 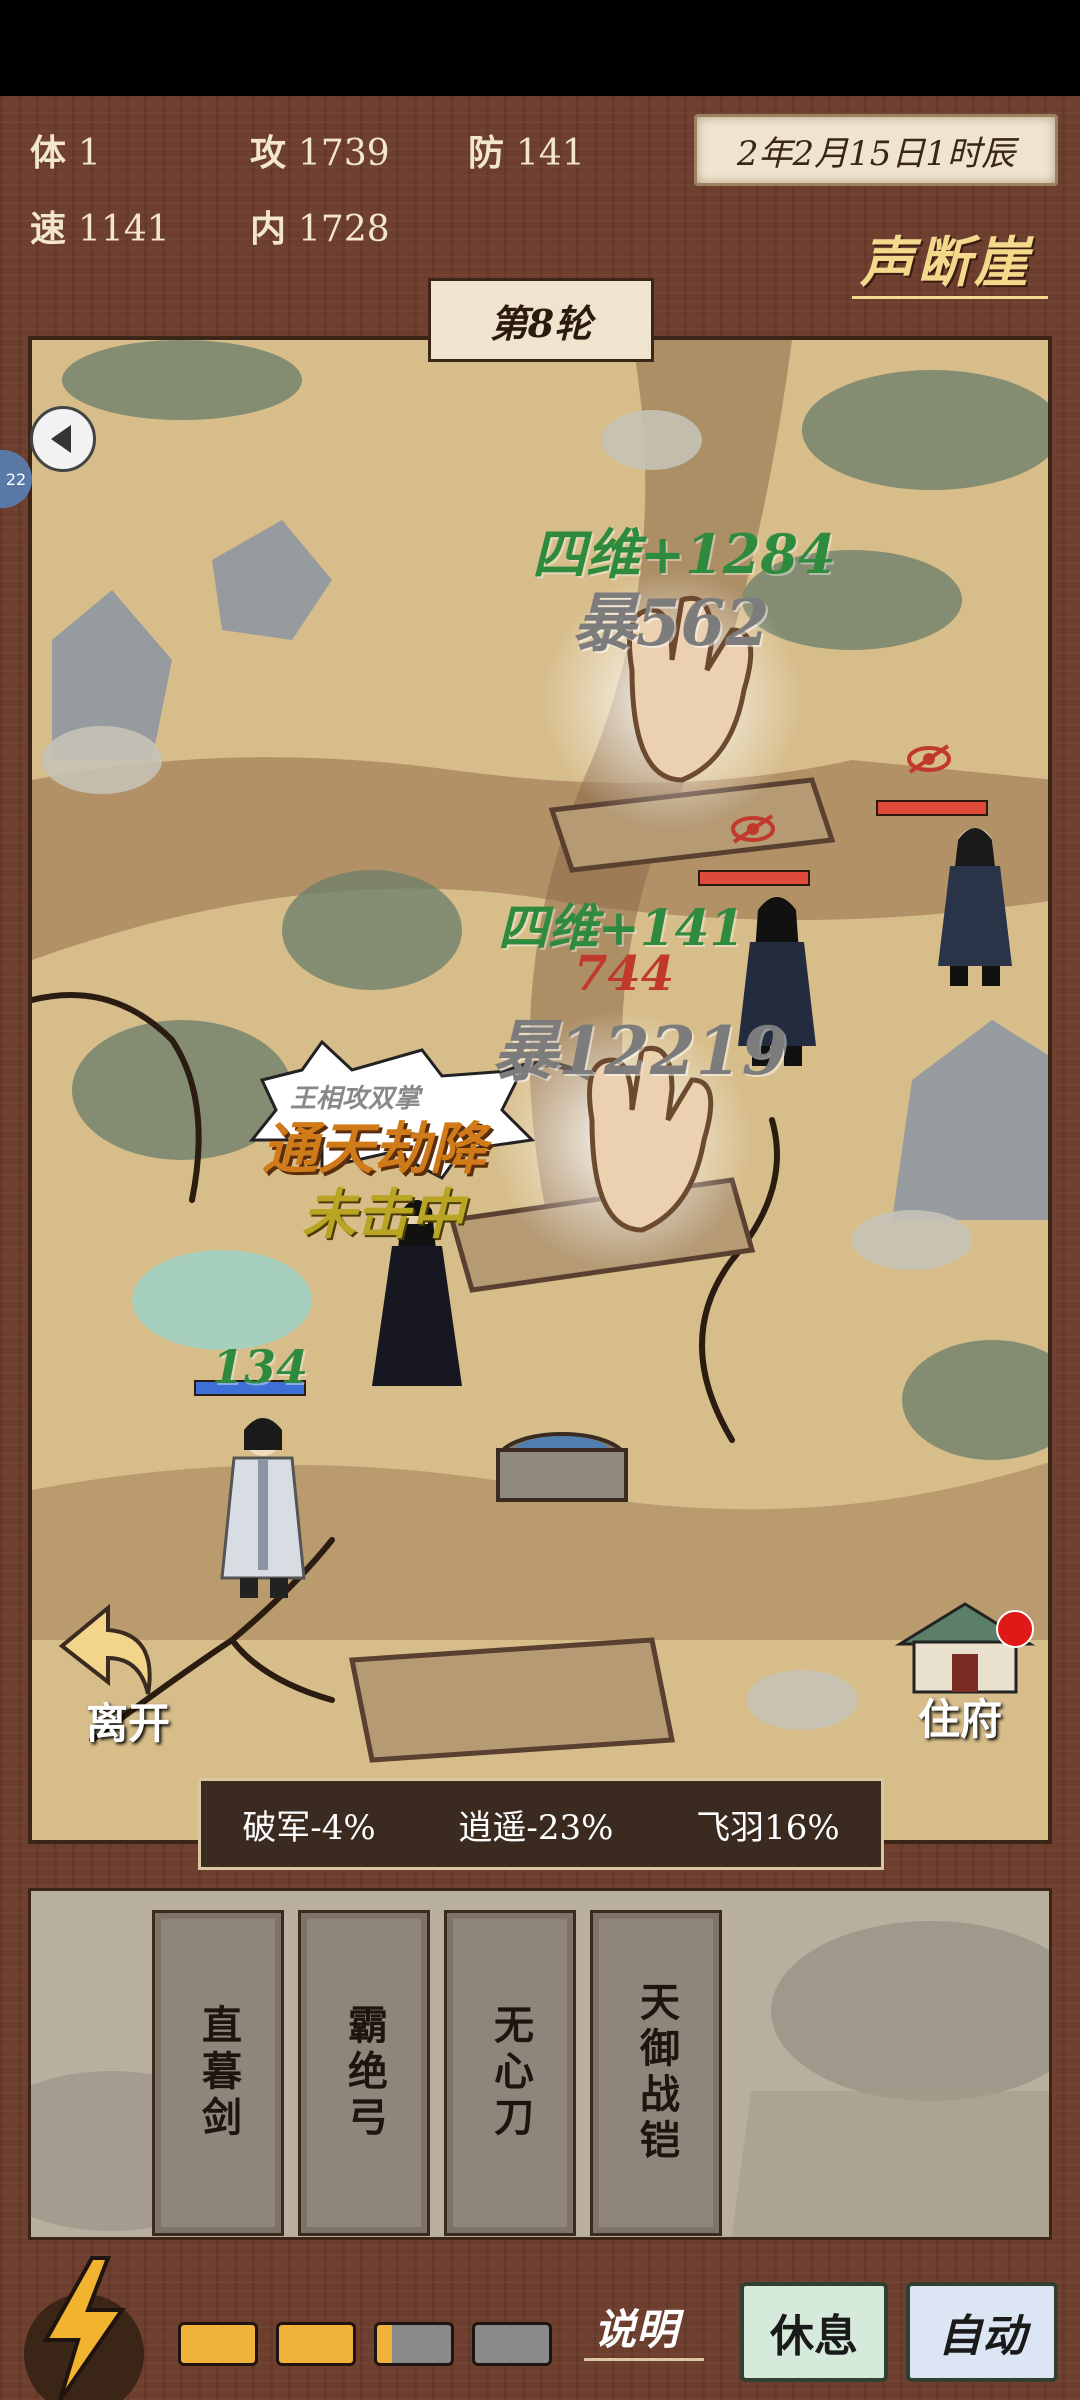 What do you see at coordinates (260, 1367) in the screenshot?
I see `player-hp-text: 134` at bounding box center [260, 1367].